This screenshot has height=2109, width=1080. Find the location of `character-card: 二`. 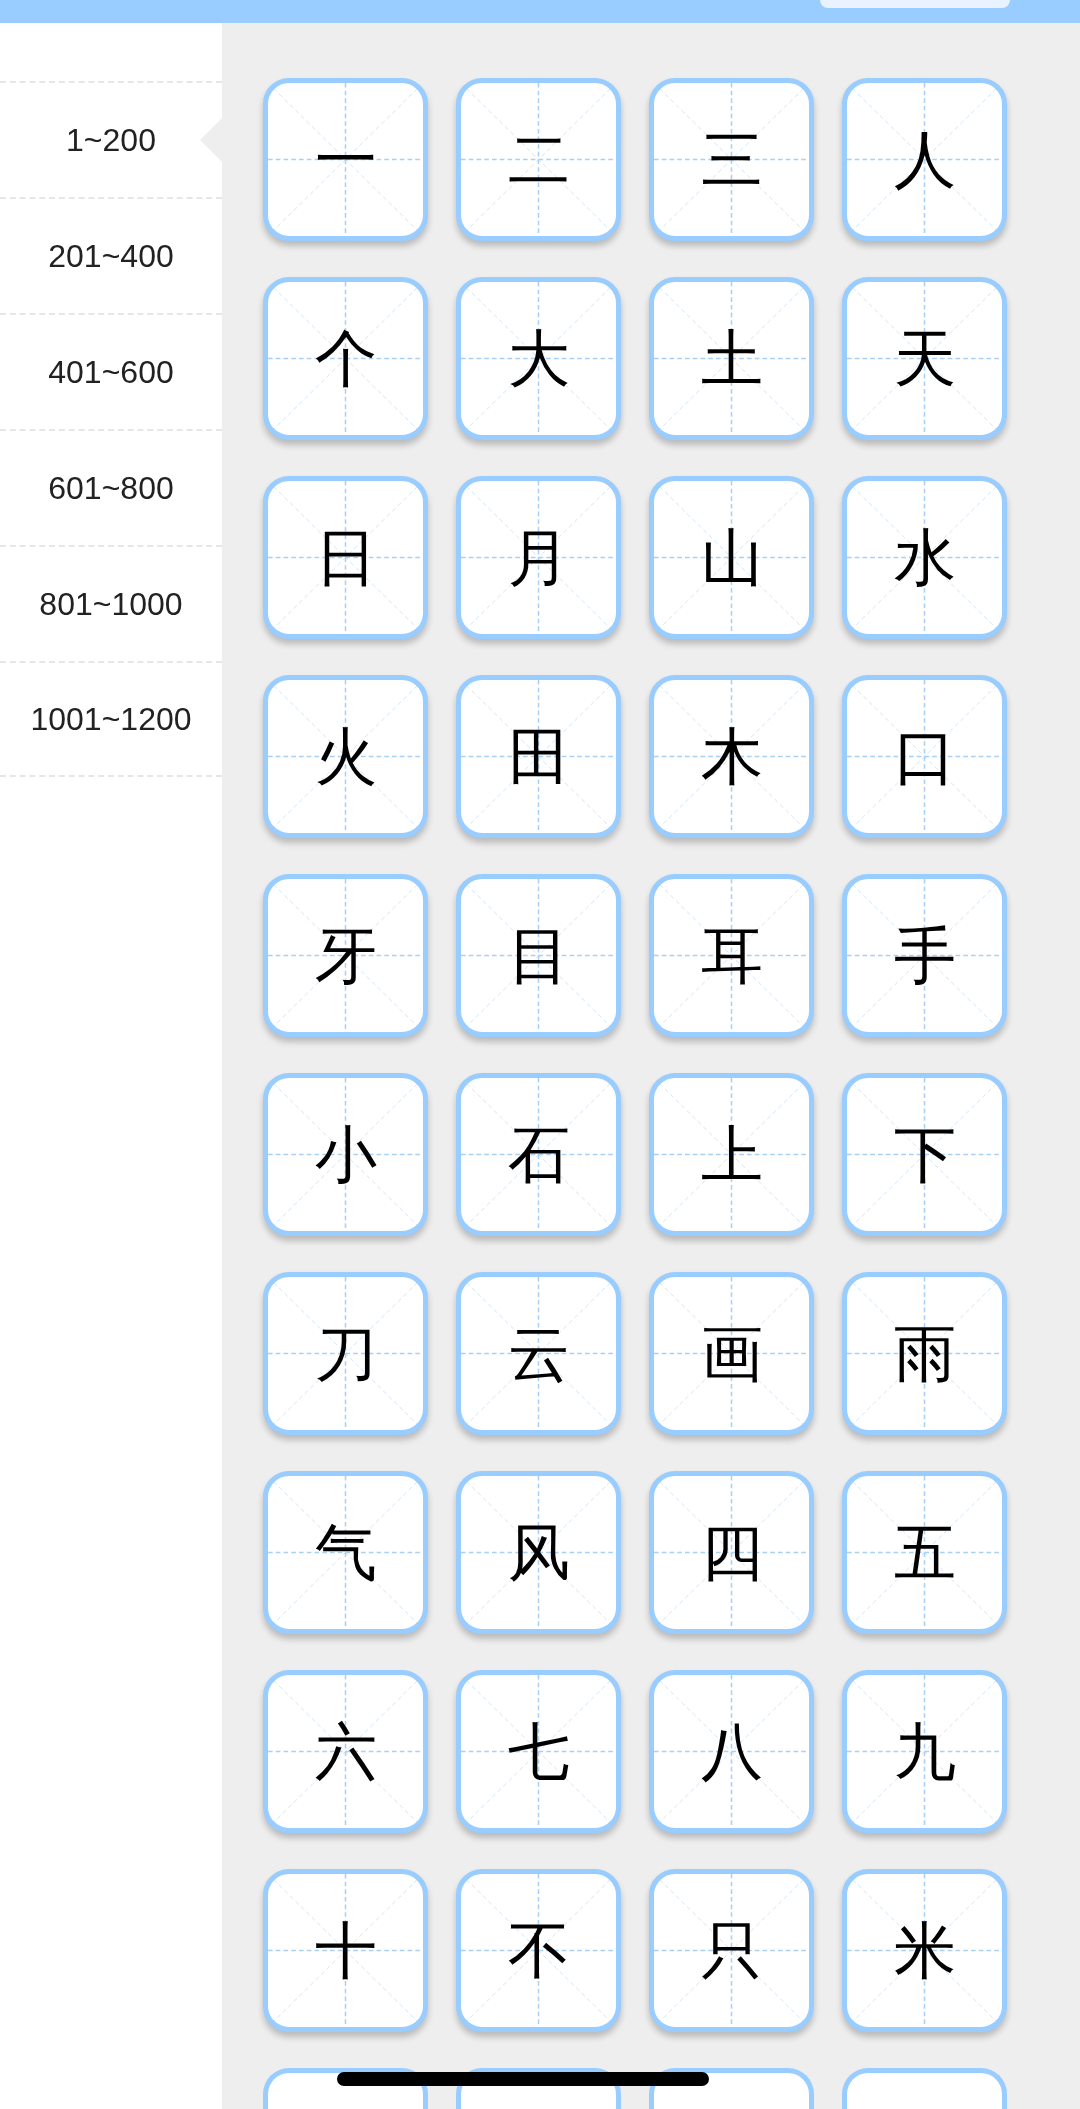

character-card: 二 is located at coordinates (538, 159).